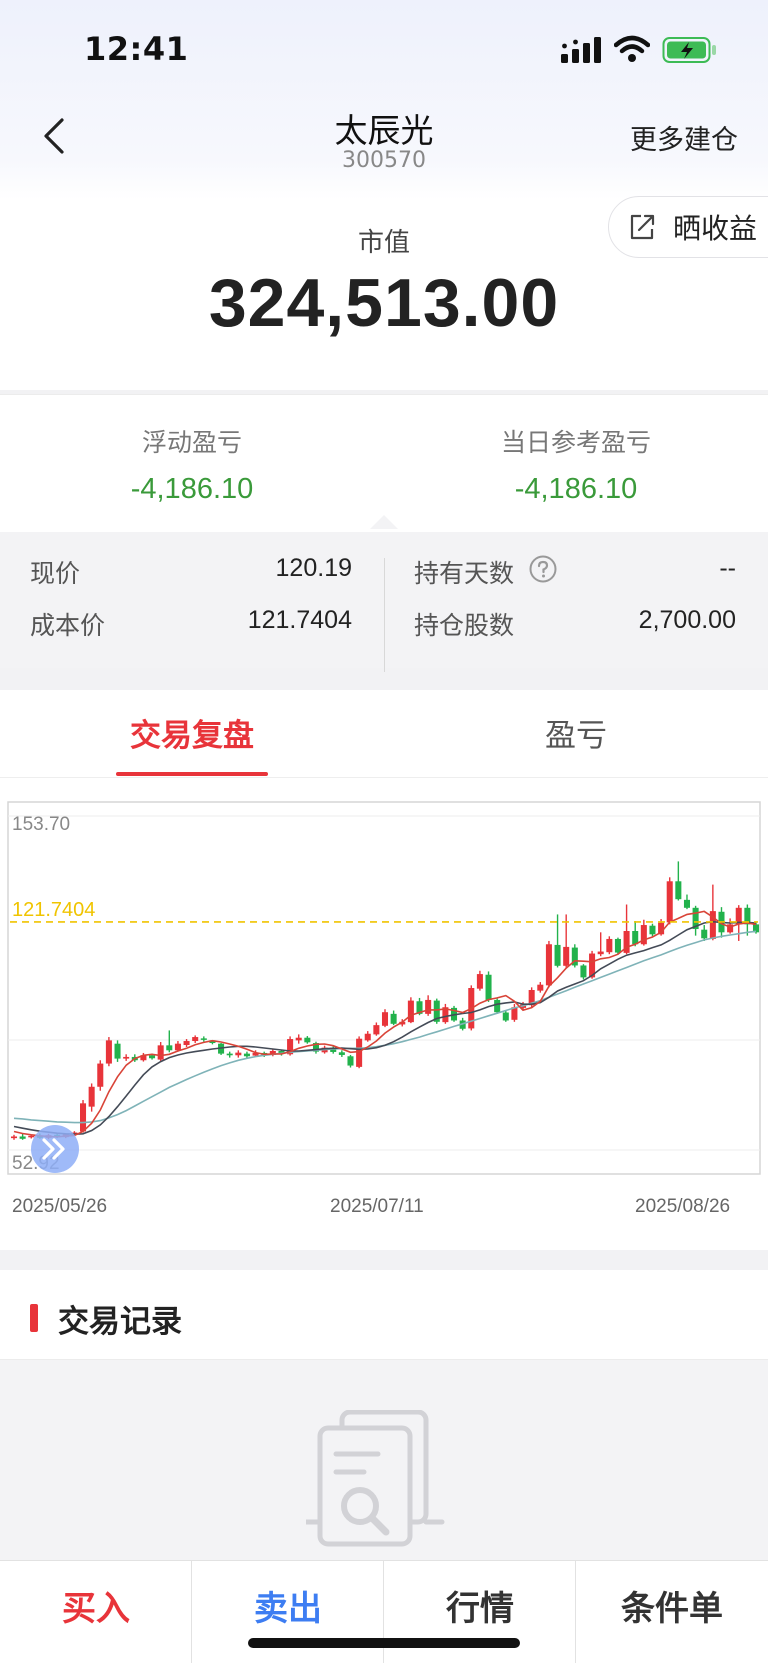 This screenshot has height=1663, width=768. Describe the element at coordinates (383, 243) in the screenshot. I see `market-value-label: 市值` at that location.